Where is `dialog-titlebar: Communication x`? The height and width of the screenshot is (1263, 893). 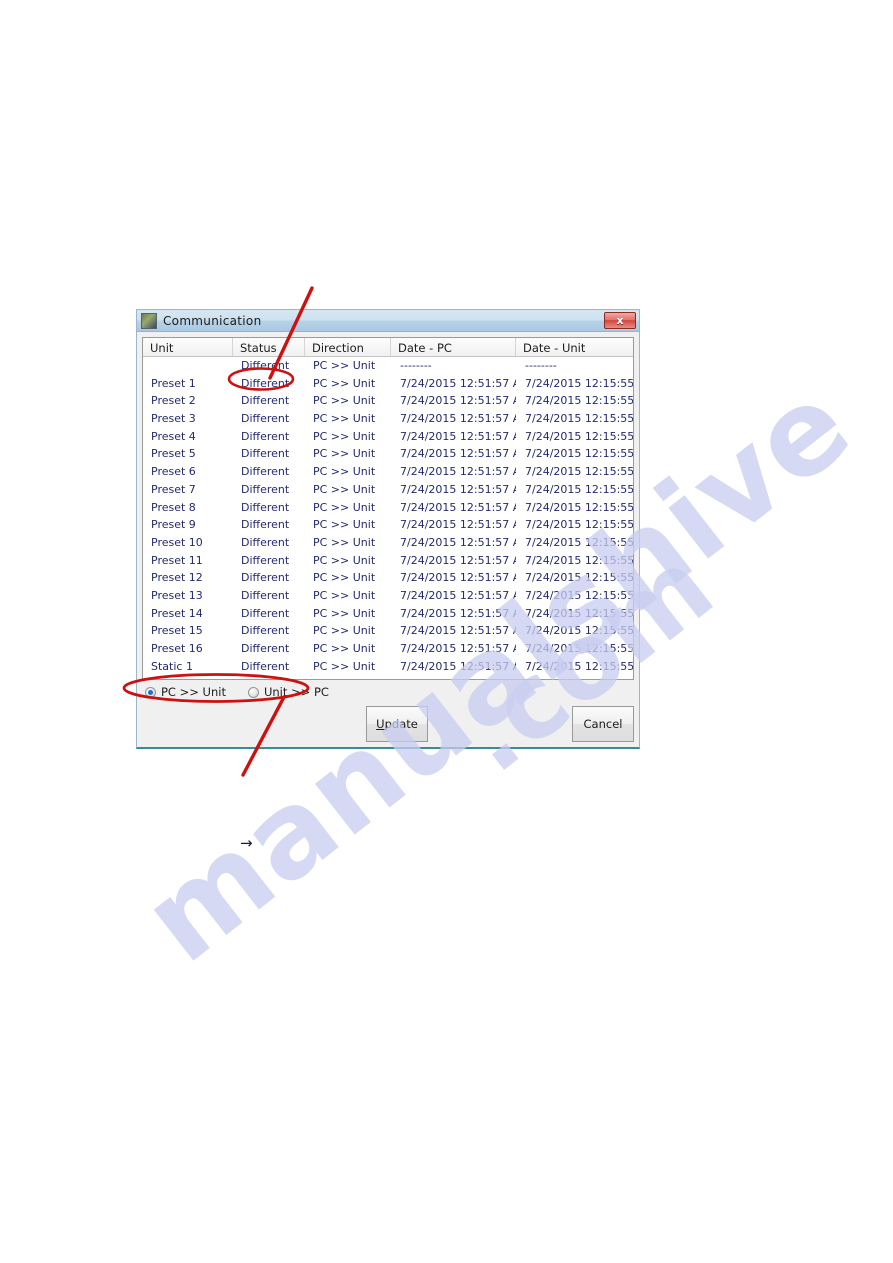 dialog-titlebar: Communication x is located at coordinates (388, 321).